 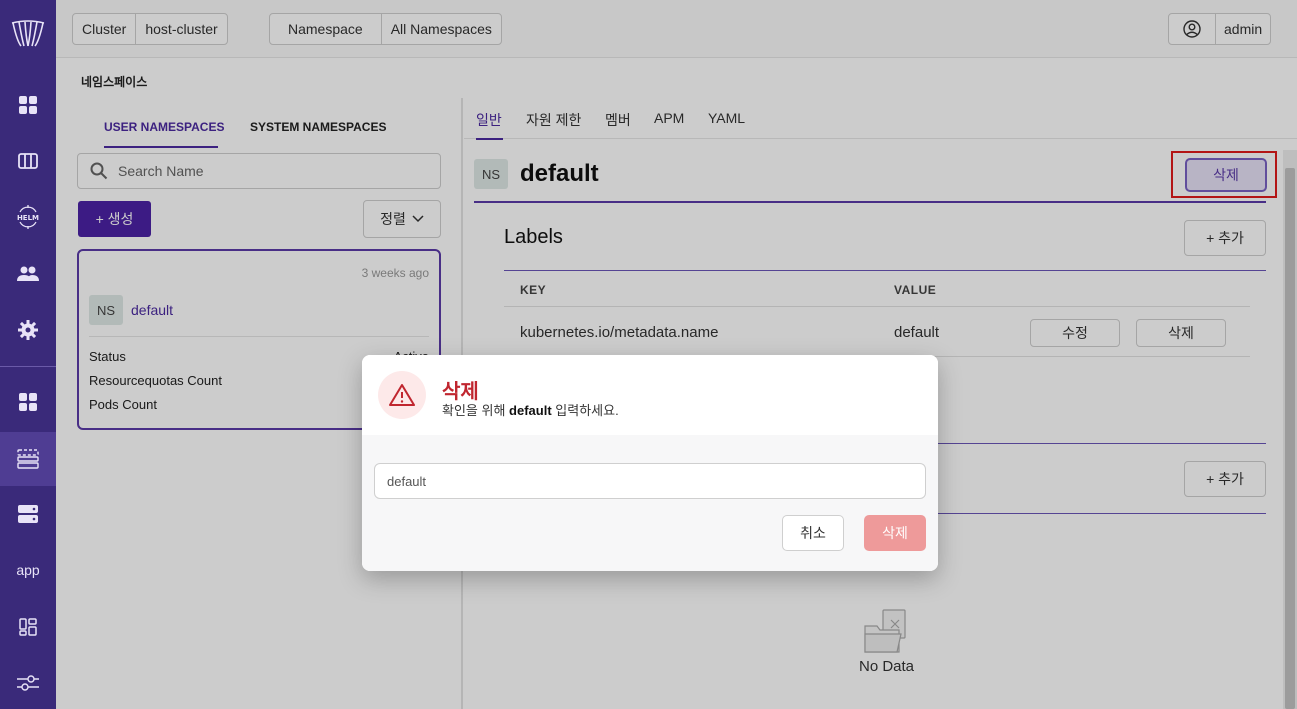 I want to click on warning-icon, so click(x=402, y=395).